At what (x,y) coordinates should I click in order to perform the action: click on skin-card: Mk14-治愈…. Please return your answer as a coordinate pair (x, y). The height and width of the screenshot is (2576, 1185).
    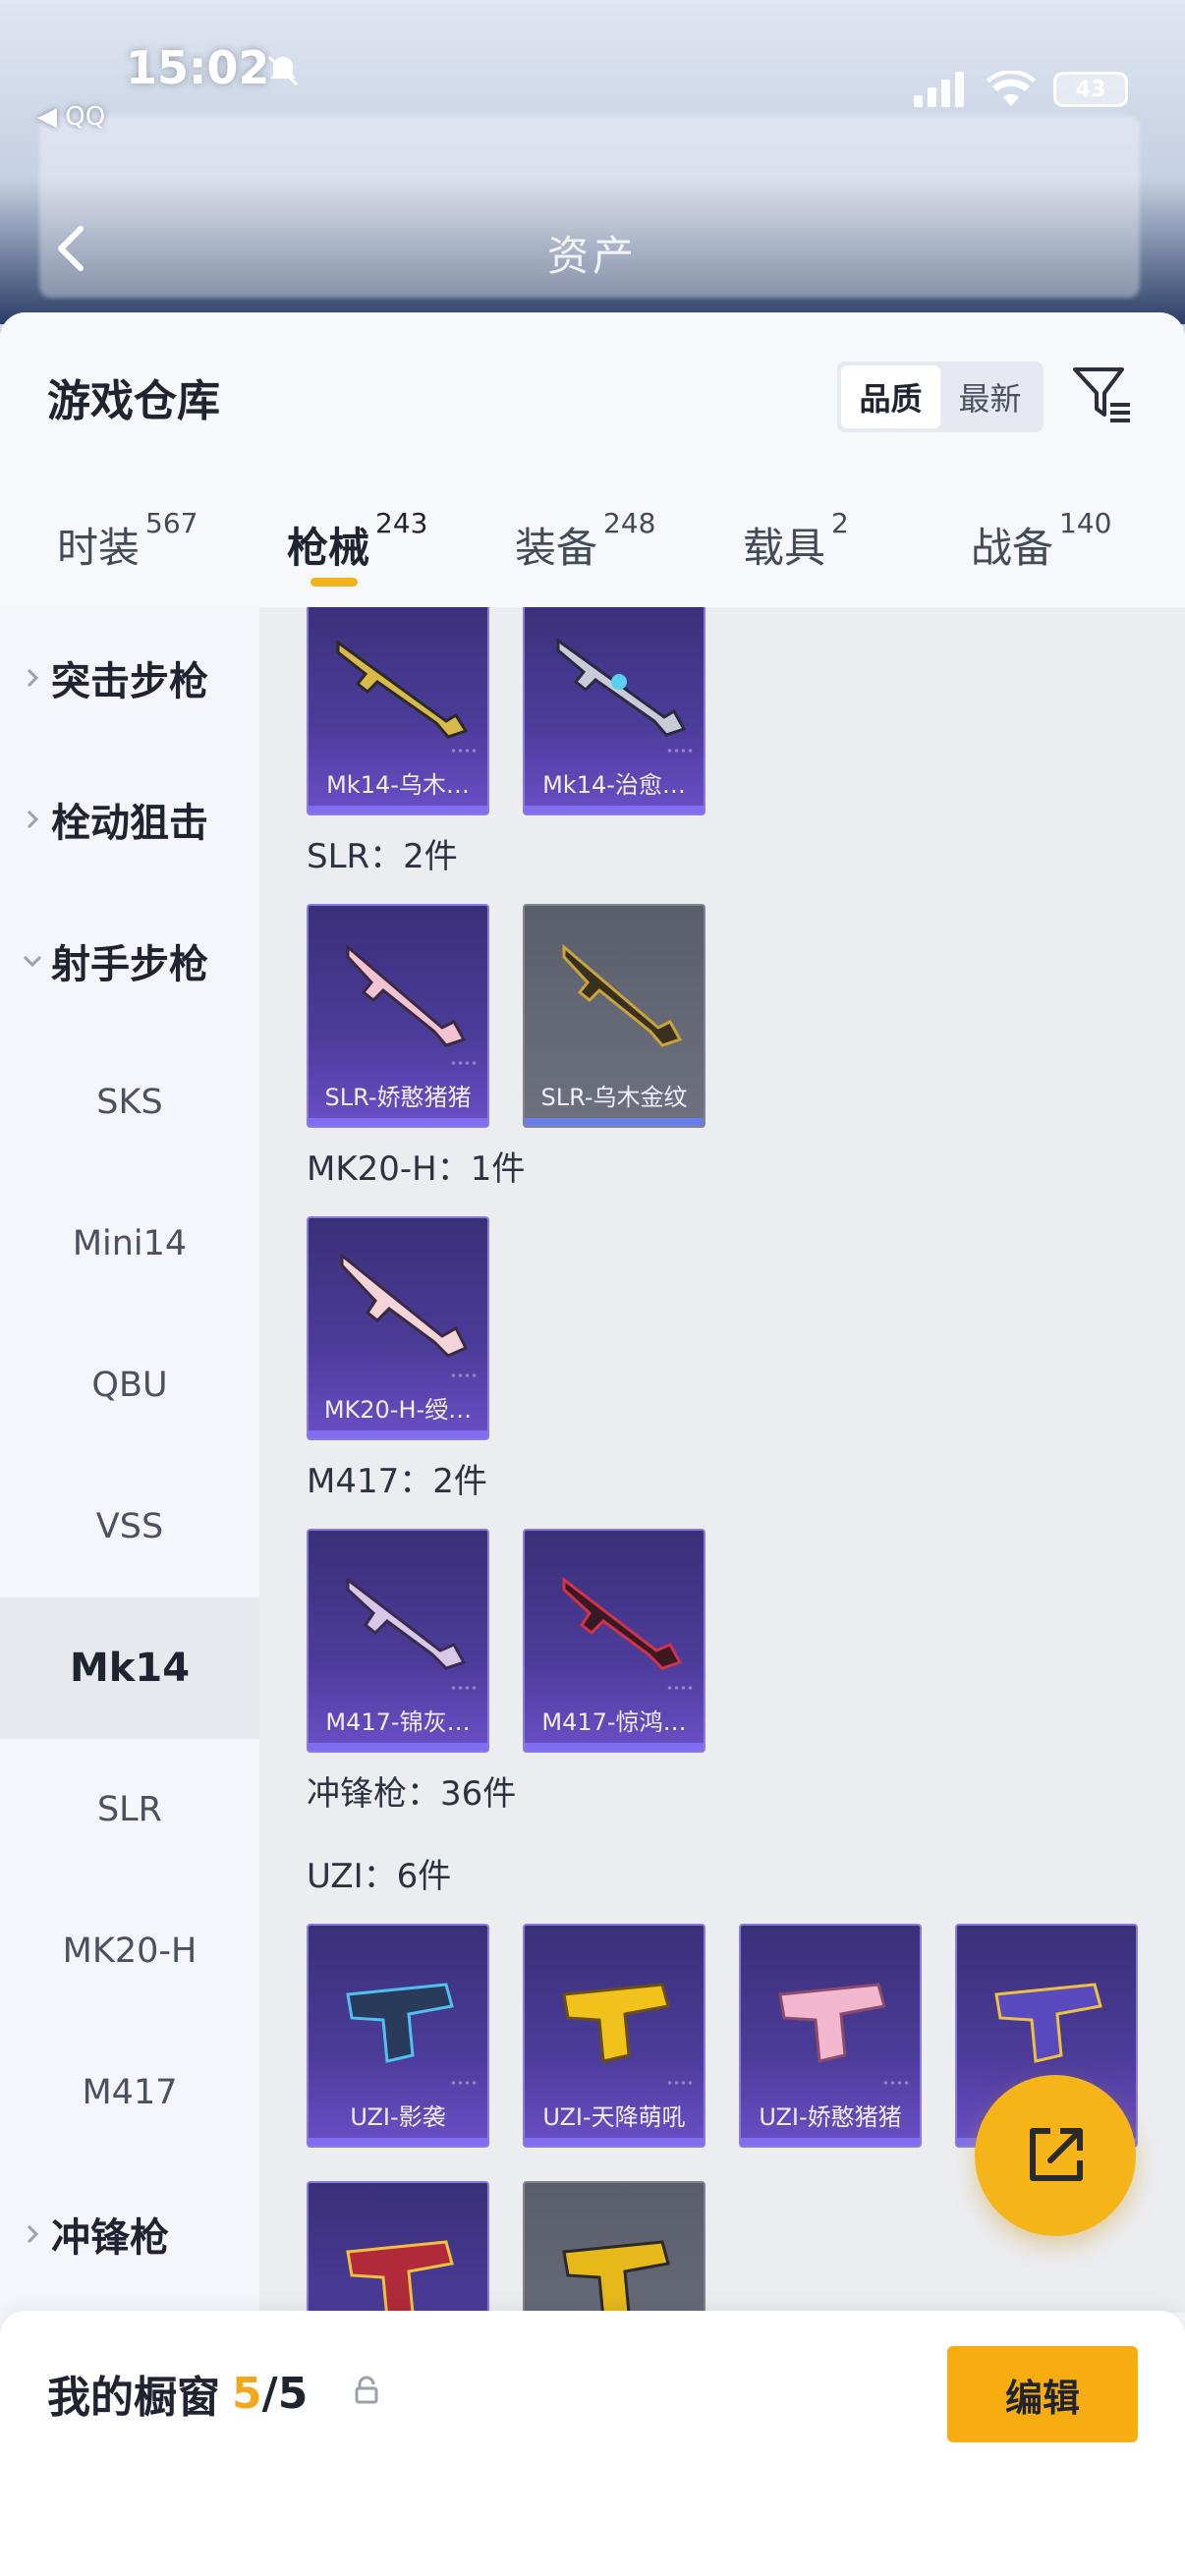
    Looking at the image, I should click on (614, 711).